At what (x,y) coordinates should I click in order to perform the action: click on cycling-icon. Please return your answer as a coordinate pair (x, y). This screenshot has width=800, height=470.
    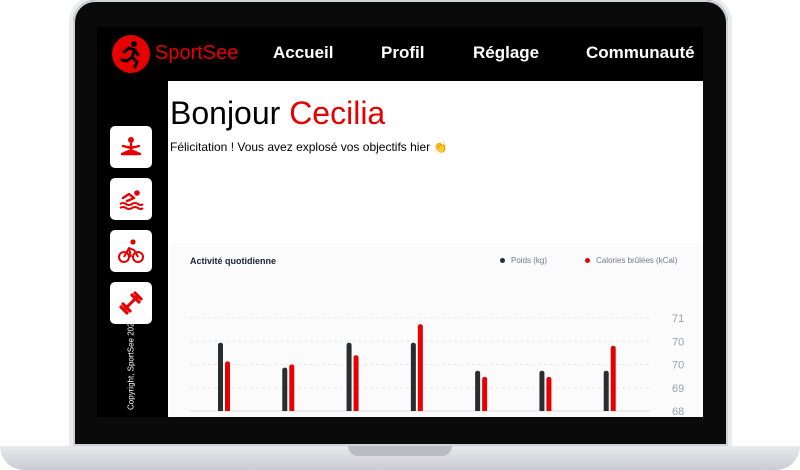
    Looking at the image, I should click on (131, 251).